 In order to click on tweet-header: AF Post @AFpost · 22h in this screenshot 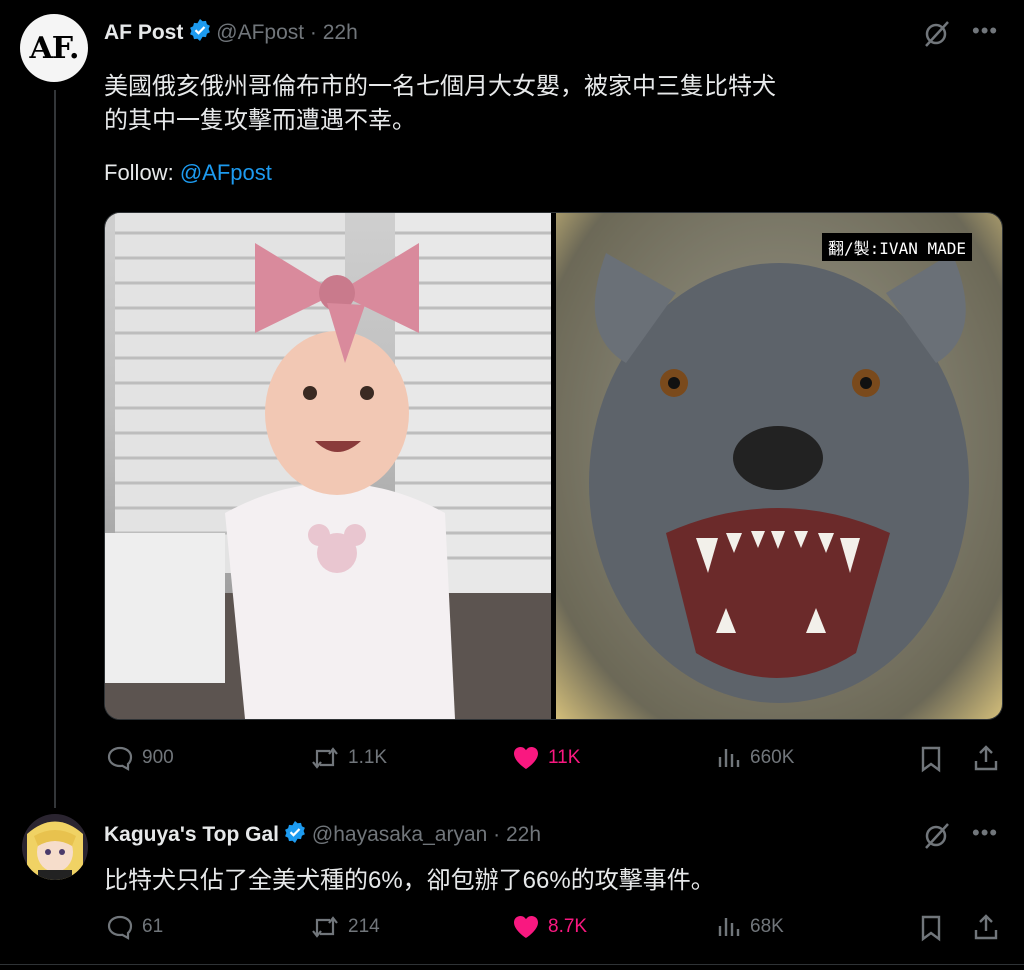, I will do `click(231, 32)`.